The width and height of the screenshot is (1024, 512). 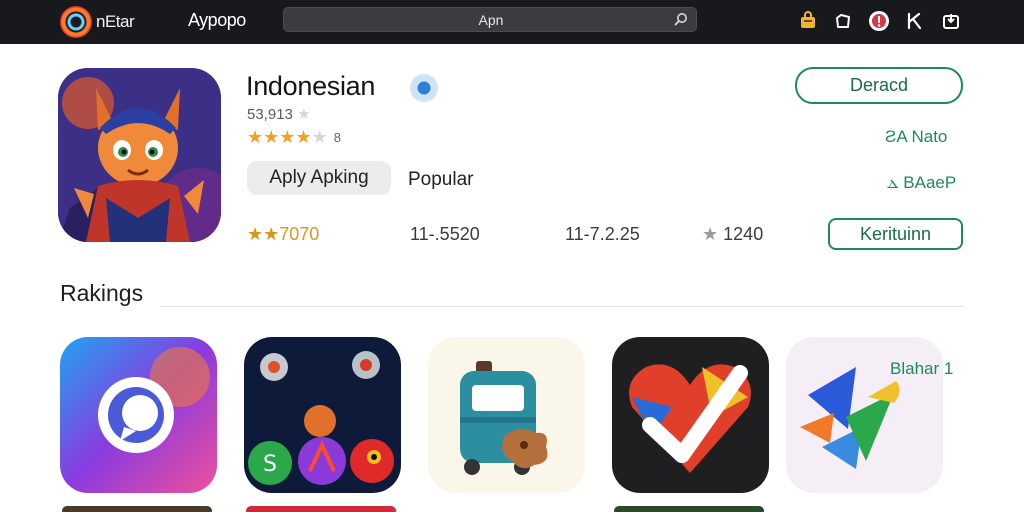 I want to click on chat-app-icon, so click(x=138, y=415).